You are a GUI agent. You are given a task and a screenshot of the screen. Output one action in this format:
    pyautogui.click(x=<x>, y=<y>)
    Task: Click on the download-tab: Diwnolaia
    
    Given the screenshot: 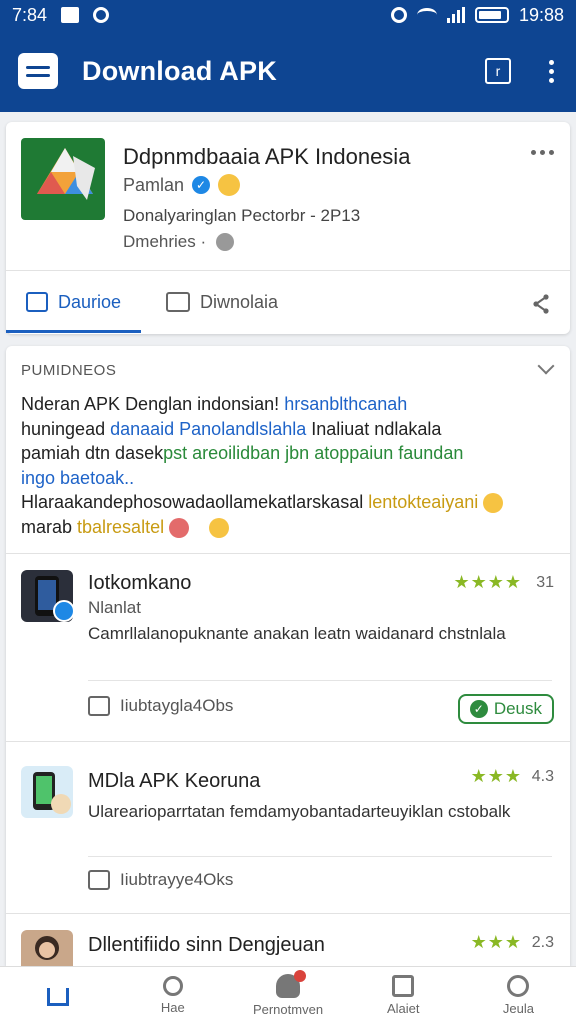 What is the action you would take?
    pyautogui.click(x=222, y=302)
    